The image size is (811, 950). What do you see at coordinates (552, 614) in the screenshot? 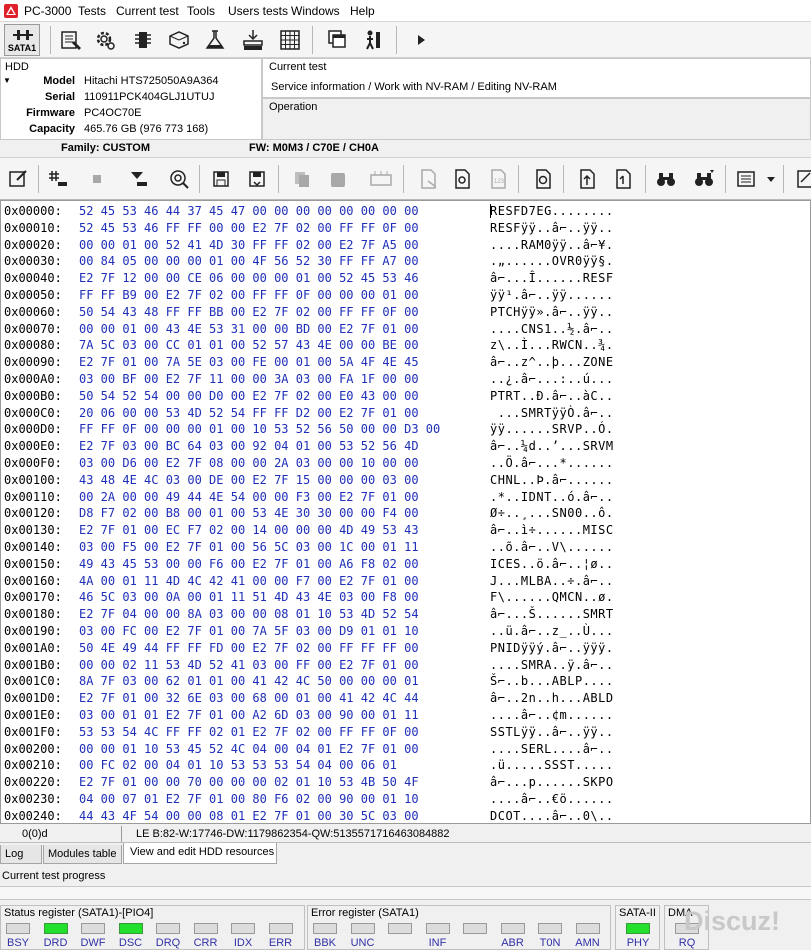
I see `hex-ascii: â⌐...Š......SMRT` at bounding box center [552, 614].